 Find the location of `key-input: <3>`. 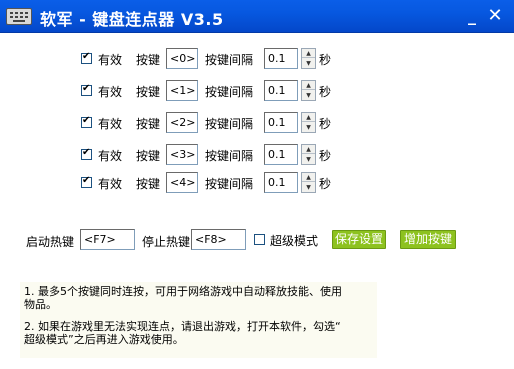

key-input: <3> is located at coordinates (182, 154).